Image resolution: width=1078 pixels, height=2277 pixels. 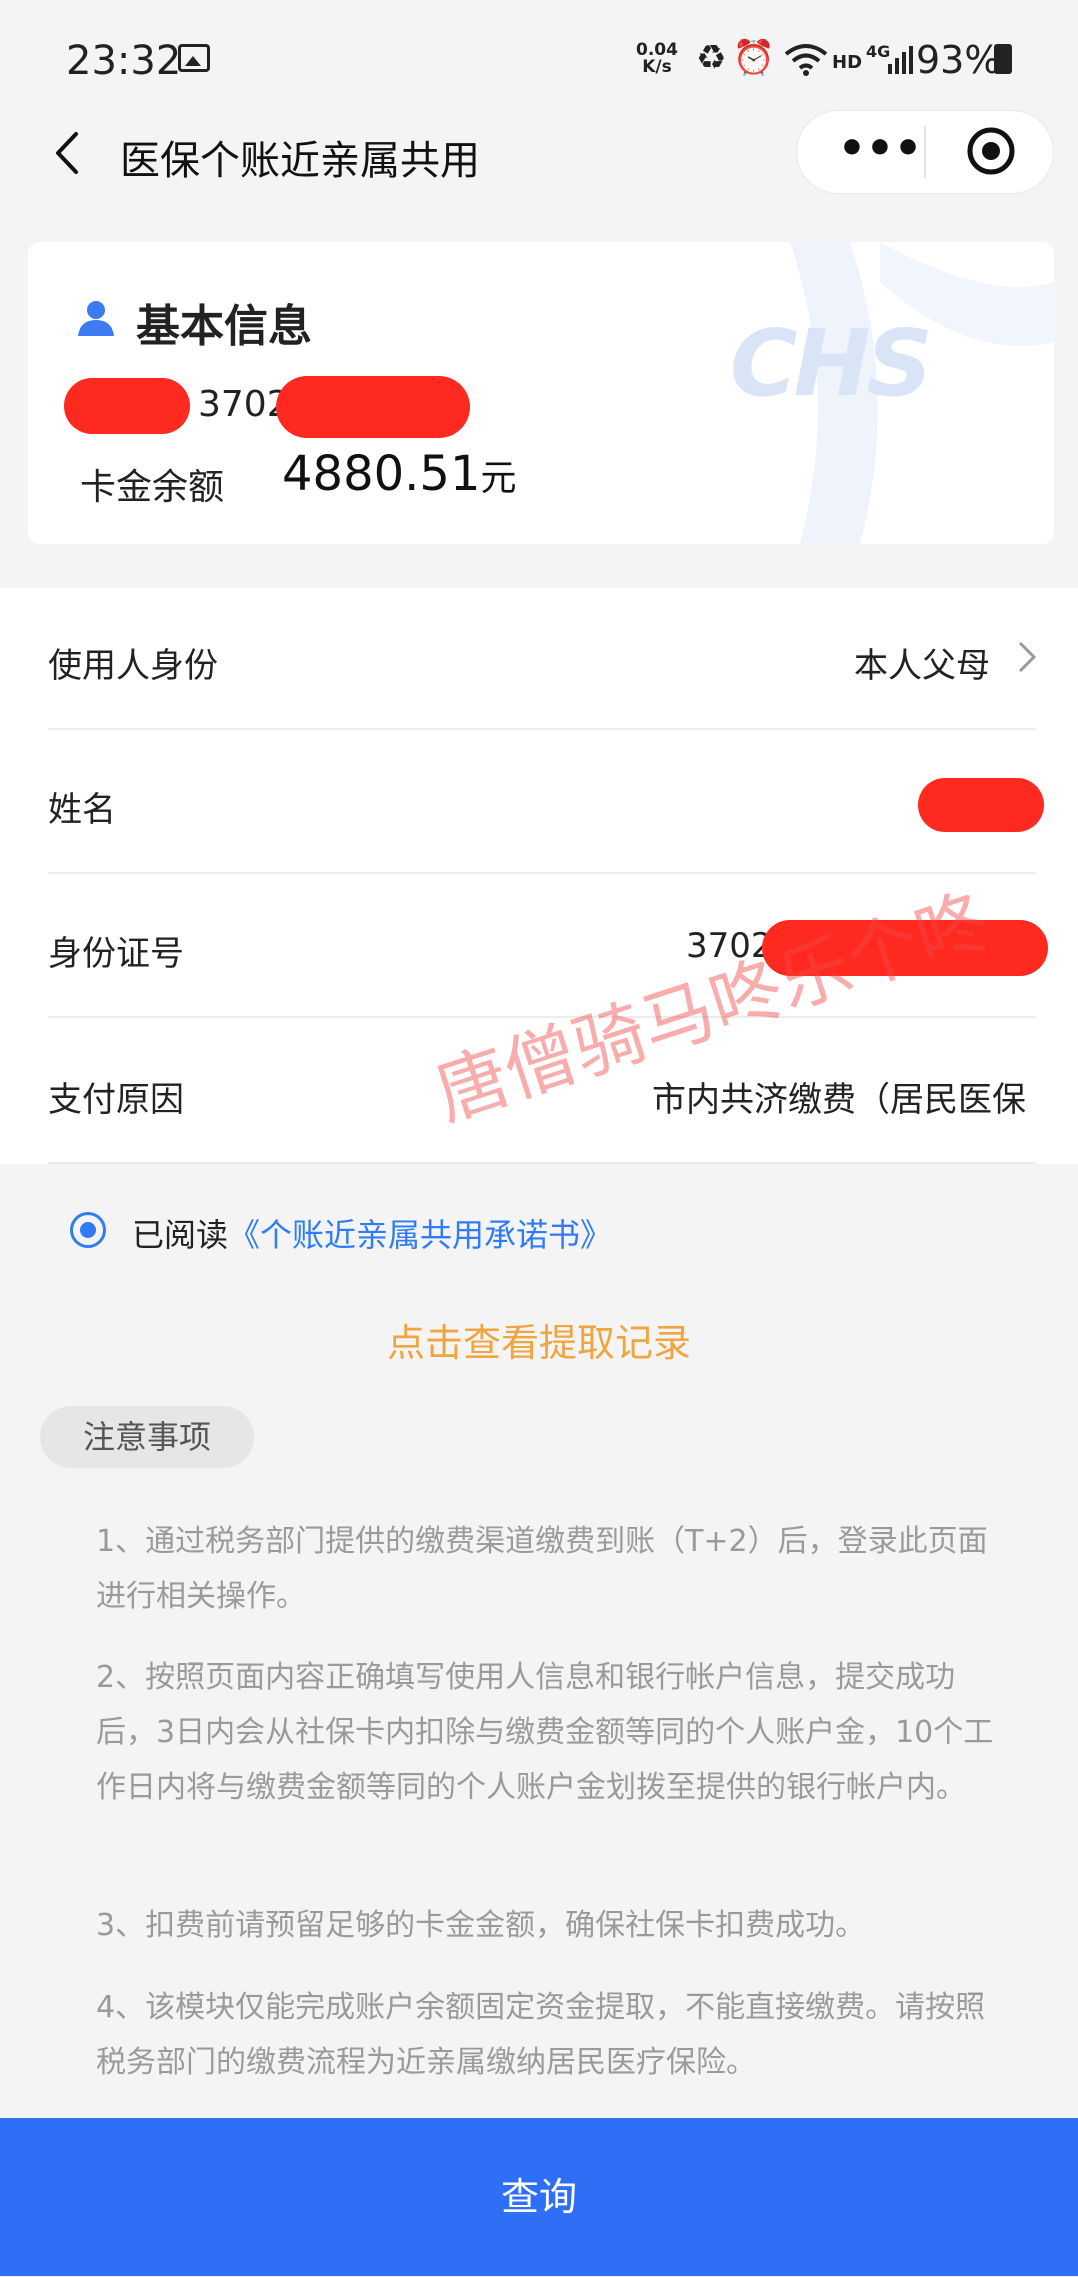 I want to click on agreement-text: 已阅读《个账近亲属共用承诺书》, so click(x=372, y=1233).